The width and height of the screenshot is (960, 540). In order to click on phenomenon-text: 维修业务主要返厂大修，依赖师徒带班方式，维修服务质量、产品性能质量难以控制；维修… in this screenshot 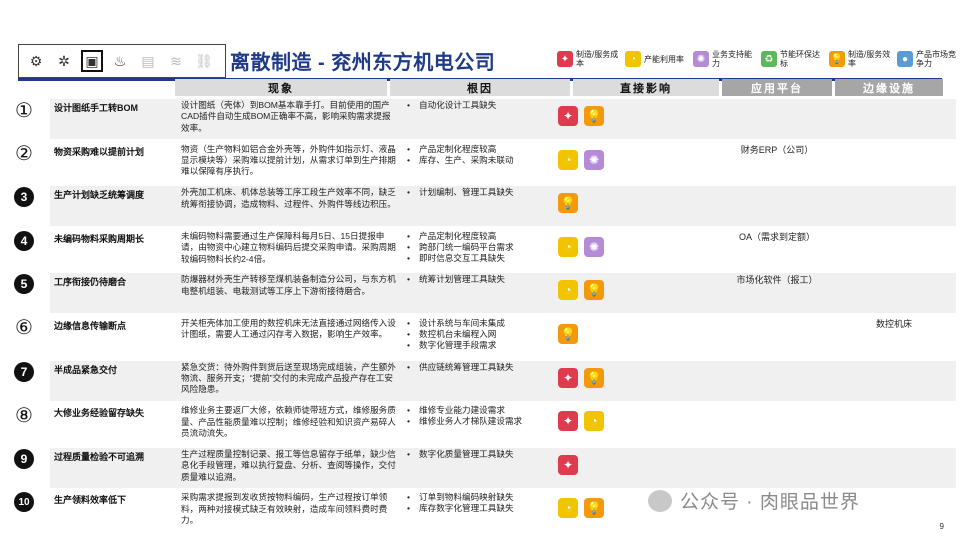, I will do `click(288, 421)`.